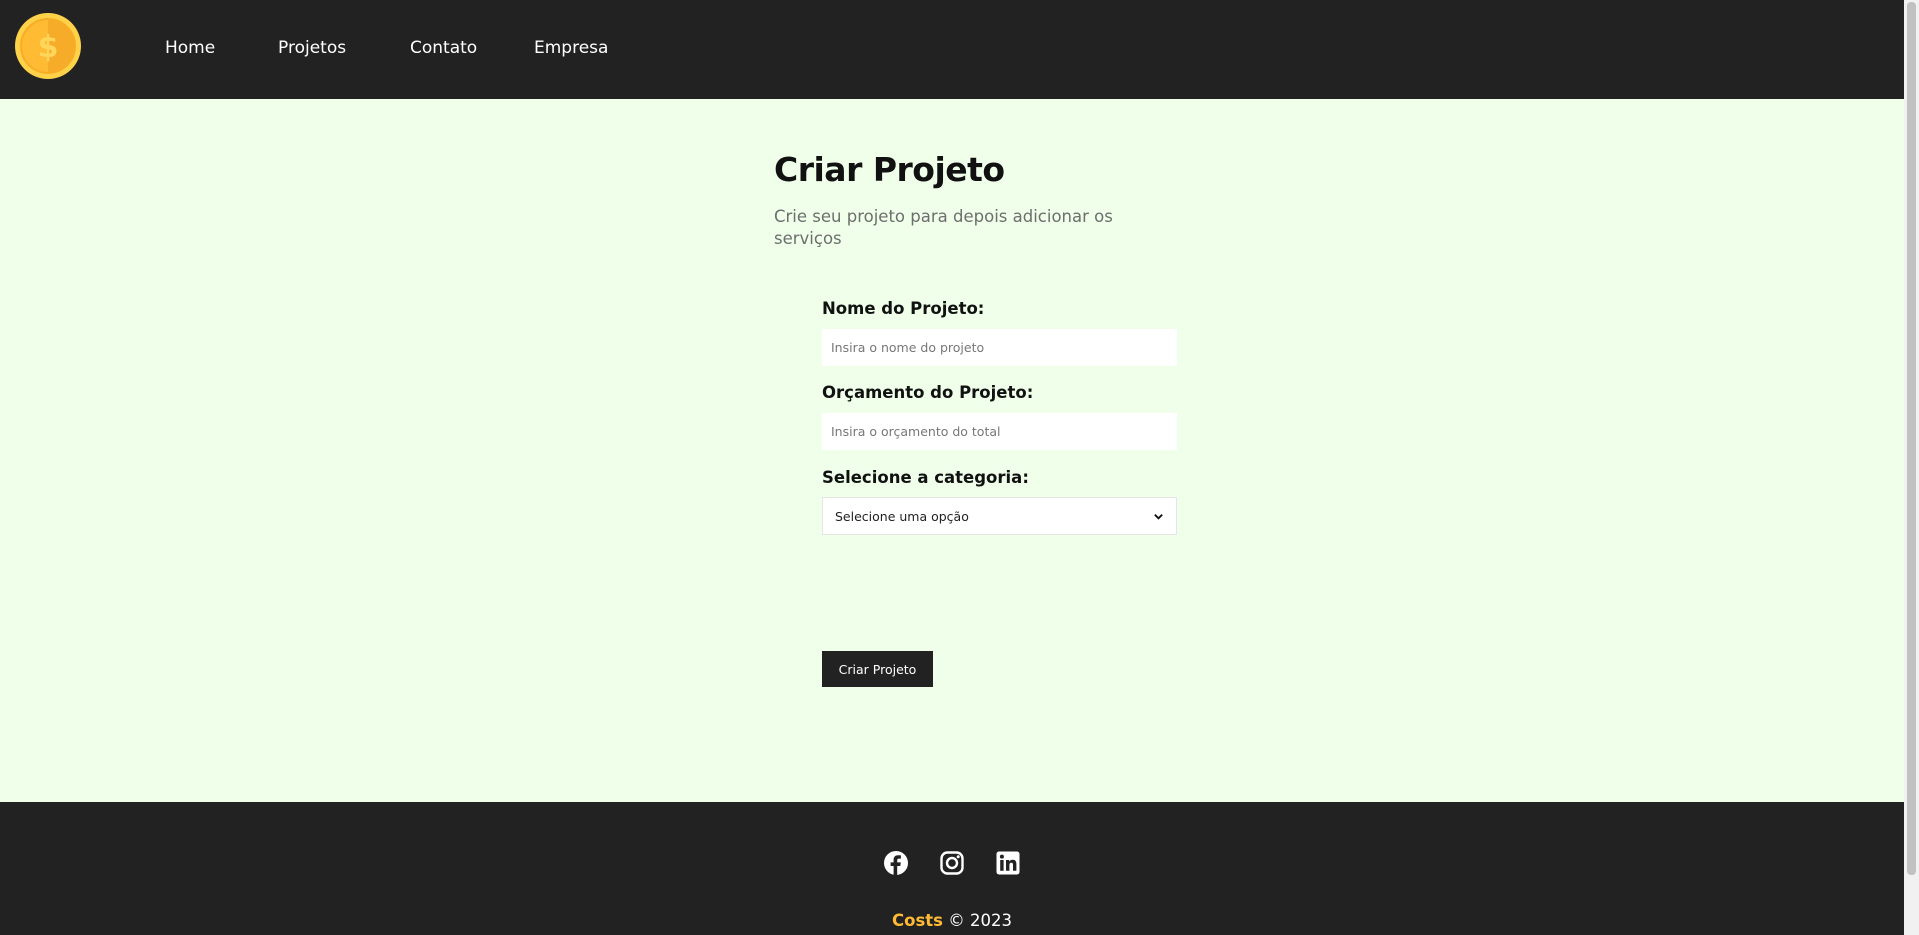 The image size is (1919, 935). Describe the element at coordinates (928, 392) in the screenshot. I see `project-budget-label: Orçamento do Projeto:` at that location.